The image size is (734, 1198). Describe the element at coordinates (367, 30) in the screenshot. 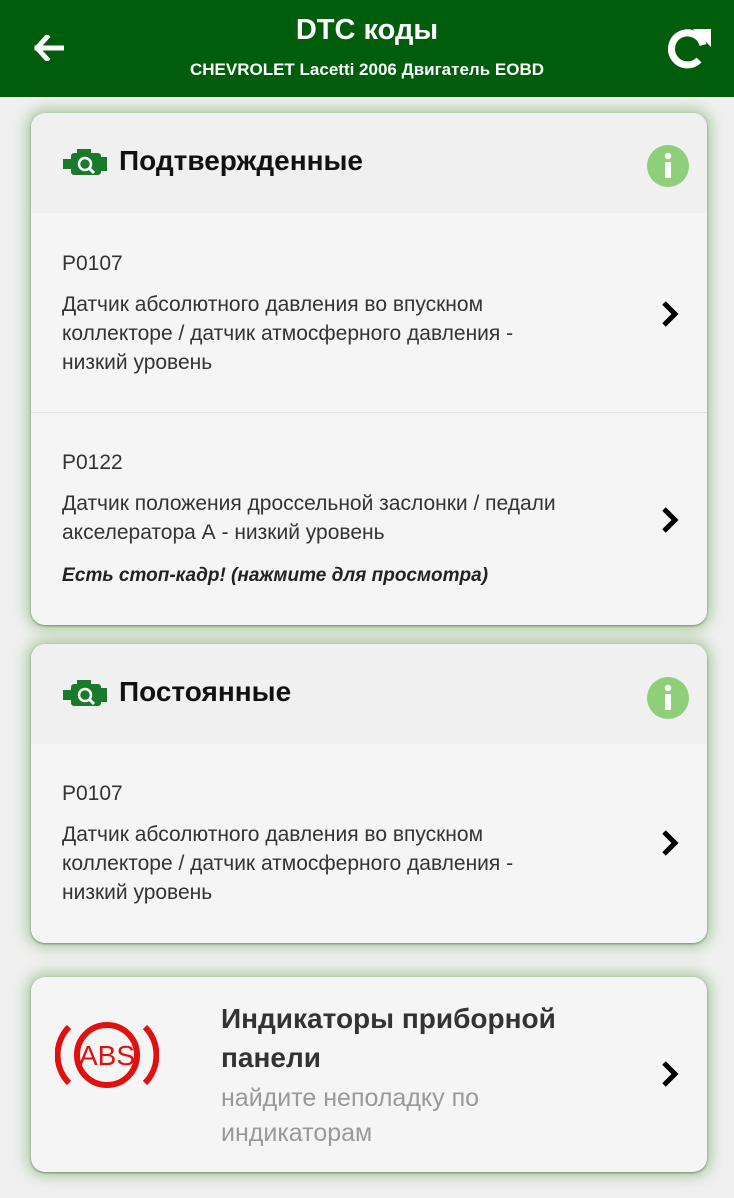

I see `page-title: DTC коды` at that location.